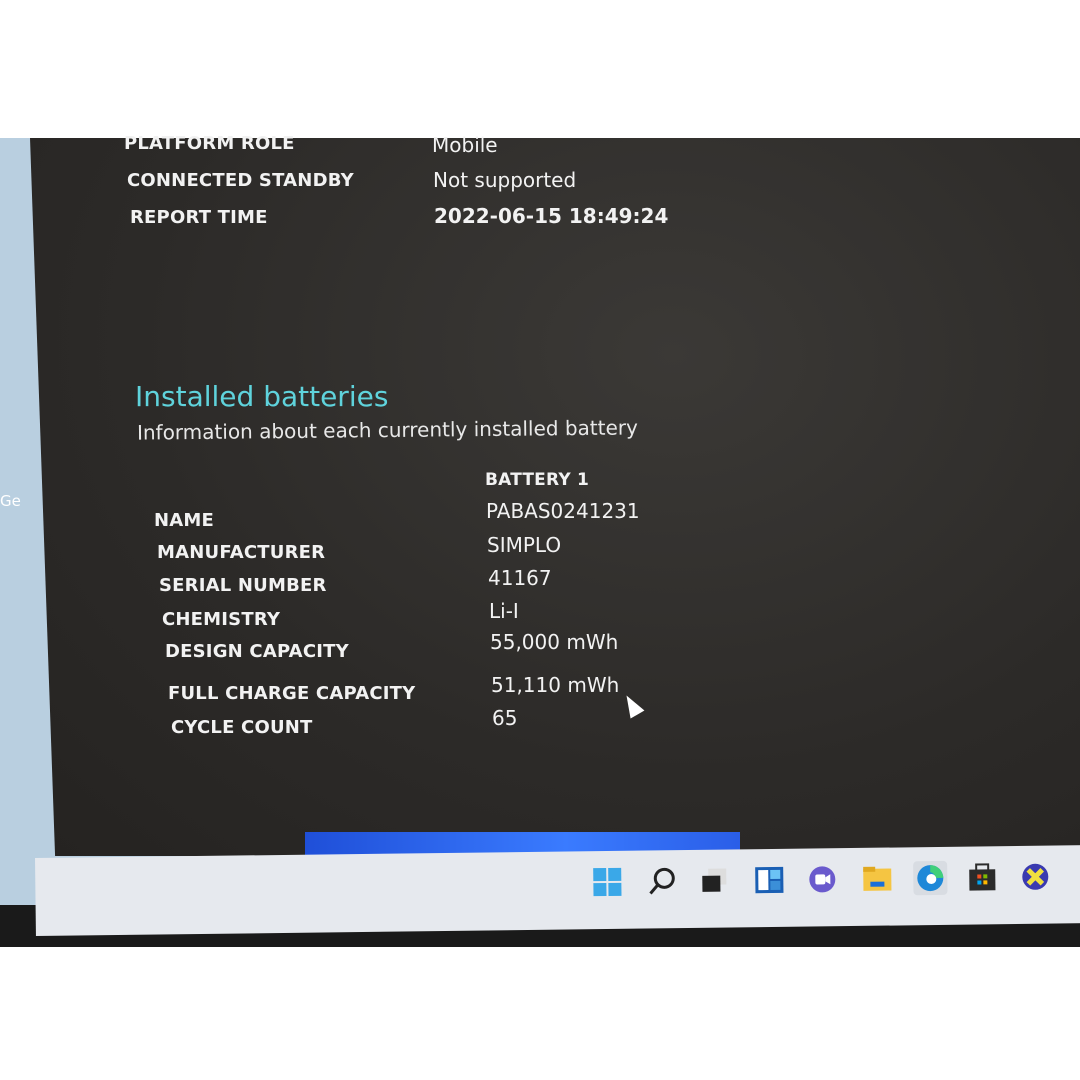  I want to click on section-title: Installed batteries, so click(262, 396).